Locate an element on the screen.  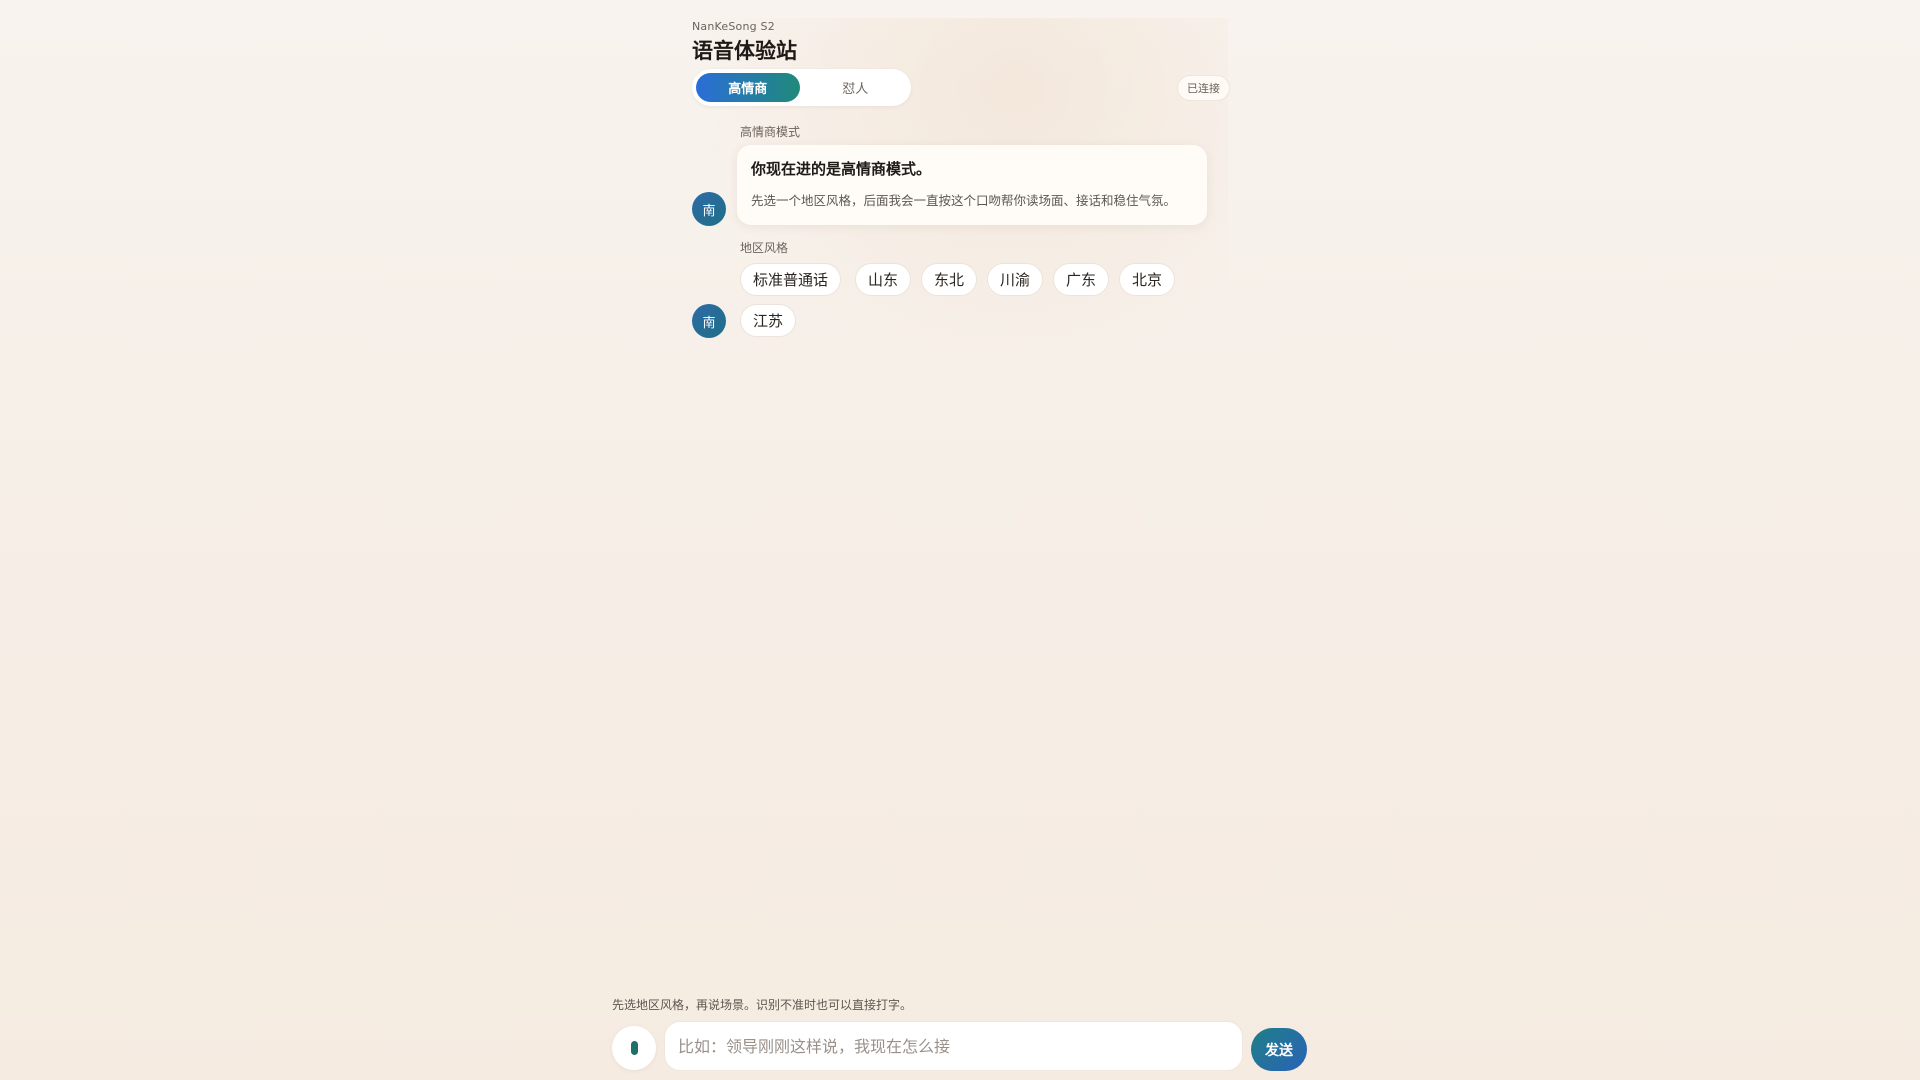
region-section-label: 地区风格 is located at coordinates (764, 248).